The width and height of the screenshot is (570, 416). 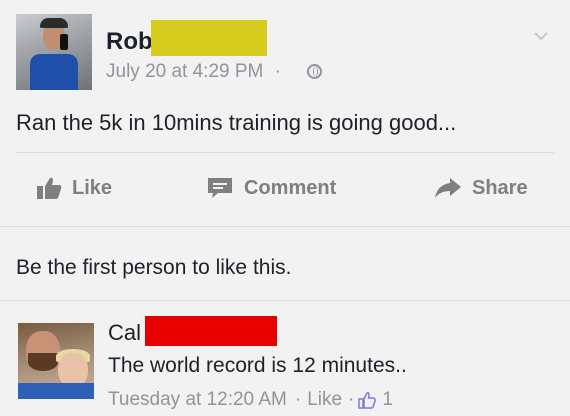 What do you see at coordinates (54, 23) in the screenshot?
I see `avatar-cap` at bounding box center [54, 23].